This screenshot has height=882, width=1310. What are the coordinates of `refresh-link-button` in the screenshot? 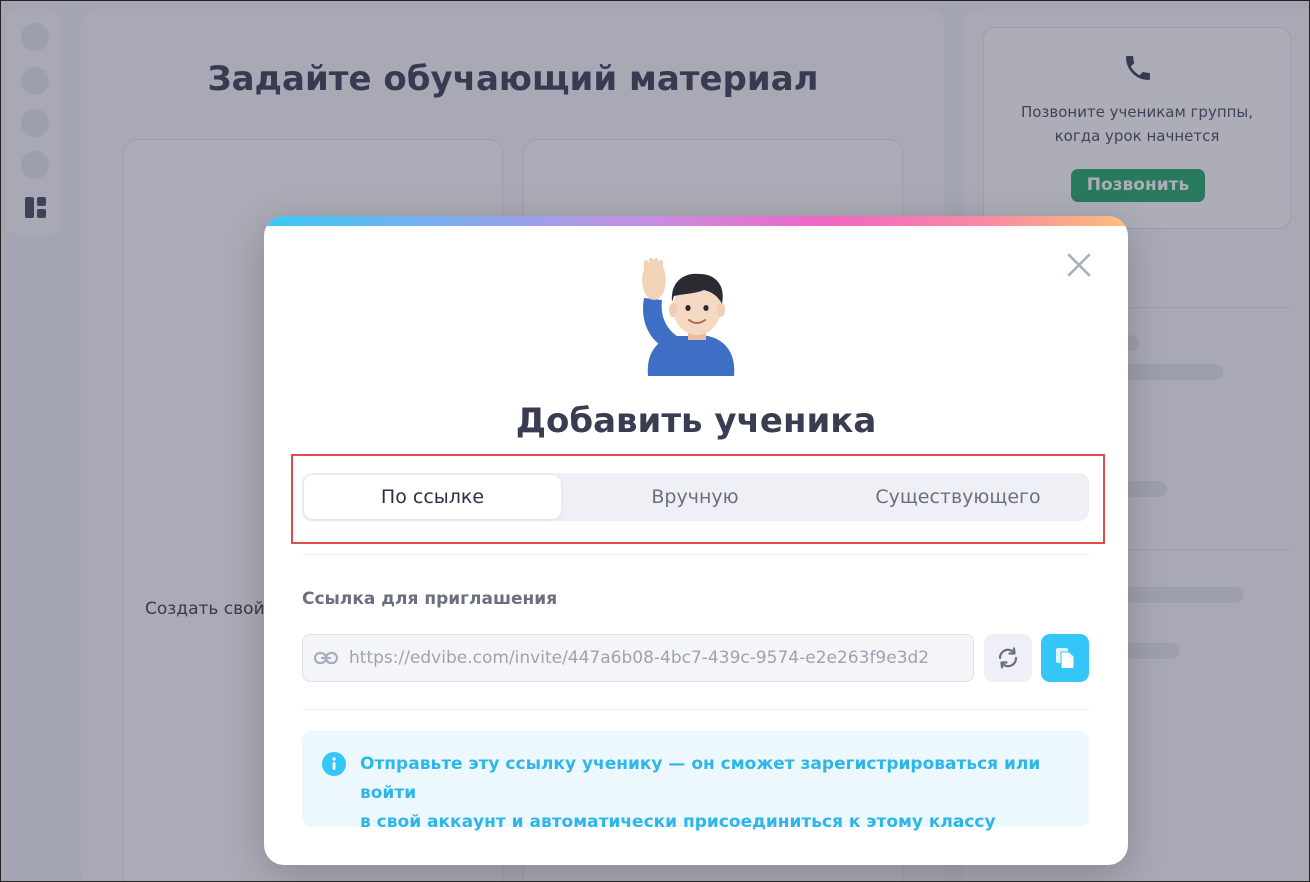 It's located at (1008, 658).